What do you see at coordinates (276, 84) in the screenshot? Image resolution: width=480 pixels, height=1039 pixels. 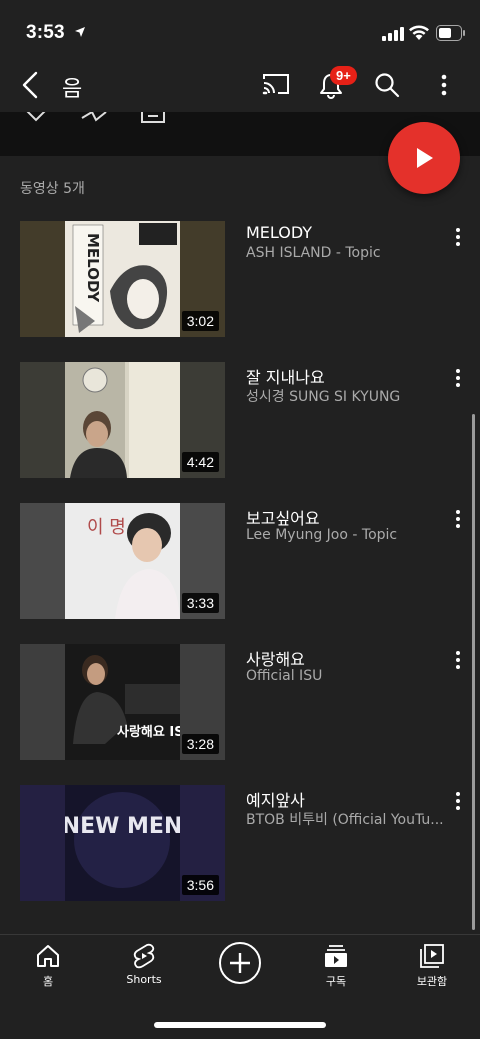 I see `cast-icon` at bounding box center [276, 84].